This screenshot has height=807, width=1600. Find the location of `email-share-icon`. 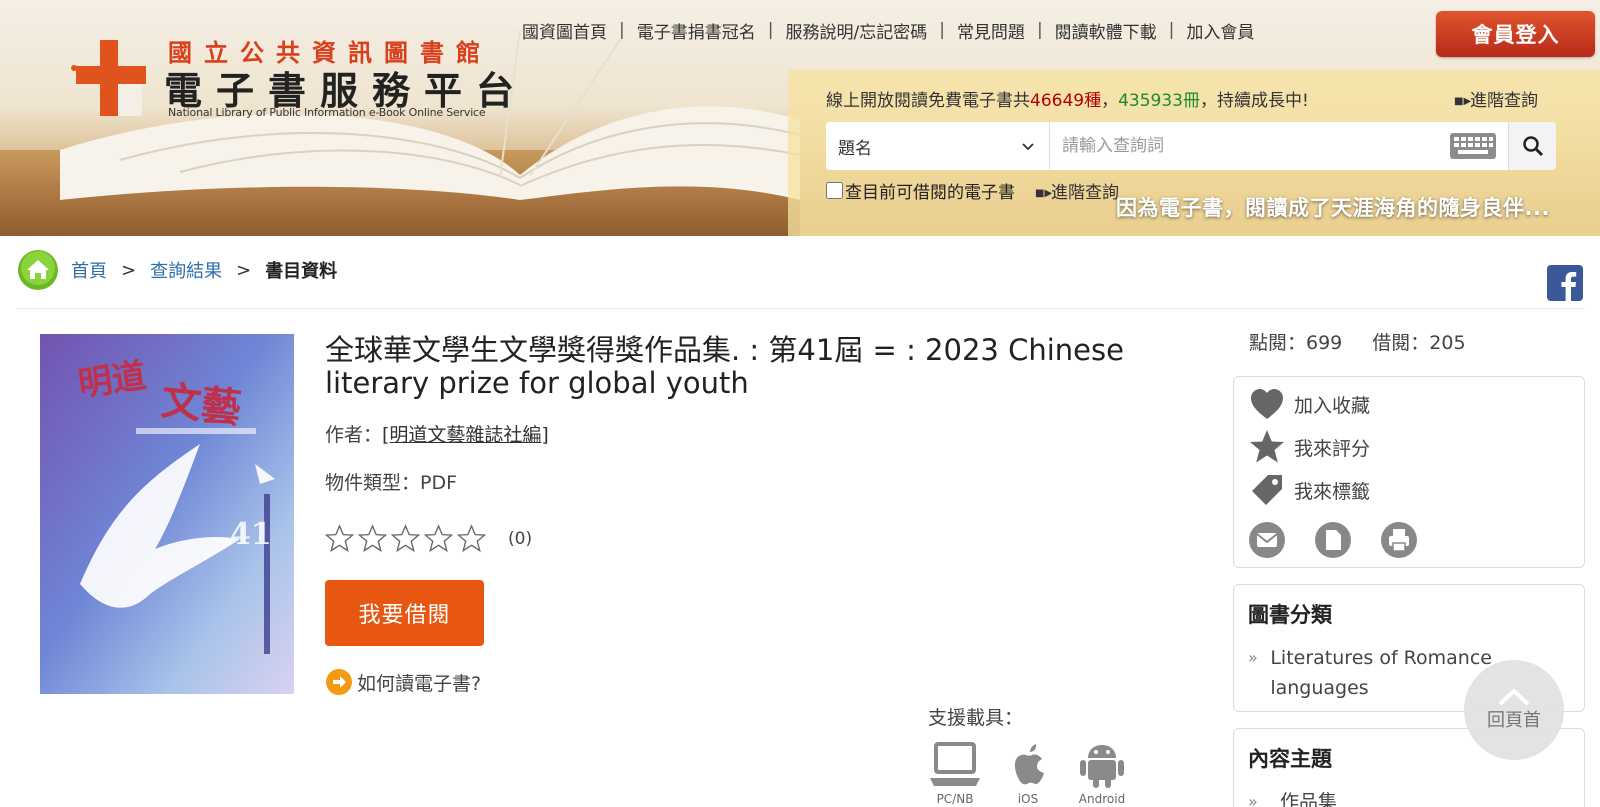

email-share-icon is located at coordinates (1267, 540).